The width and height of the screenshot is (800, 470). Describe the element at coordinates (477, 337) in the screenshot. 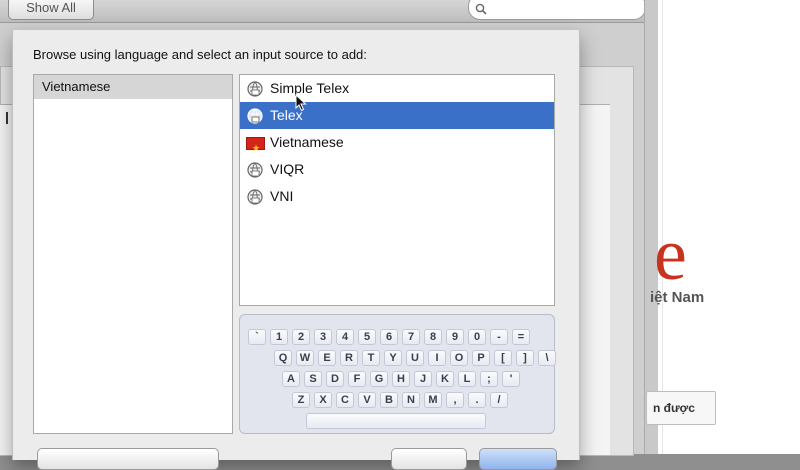

I see `keyboard-key: 0` at that location.